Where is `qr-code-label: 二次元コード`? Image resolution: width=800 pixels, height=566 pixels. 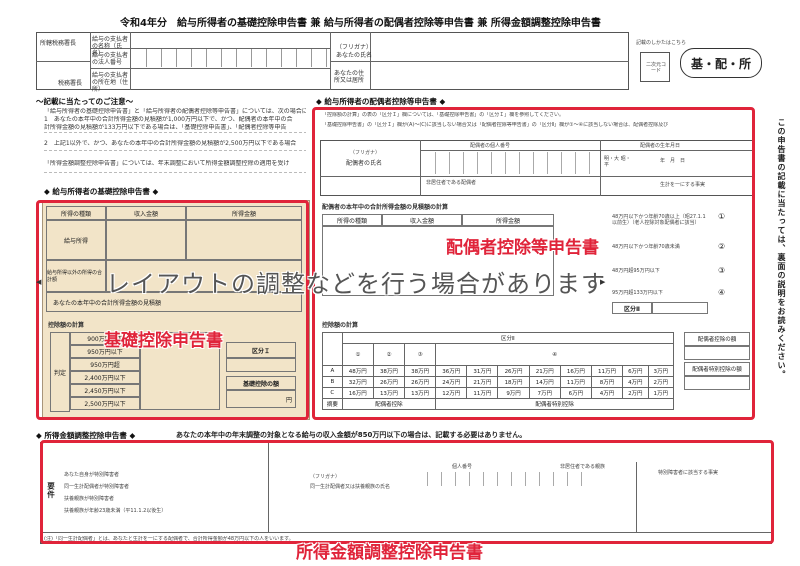
qr-code-label: 二次元コード is located at coordinates (655, 68).